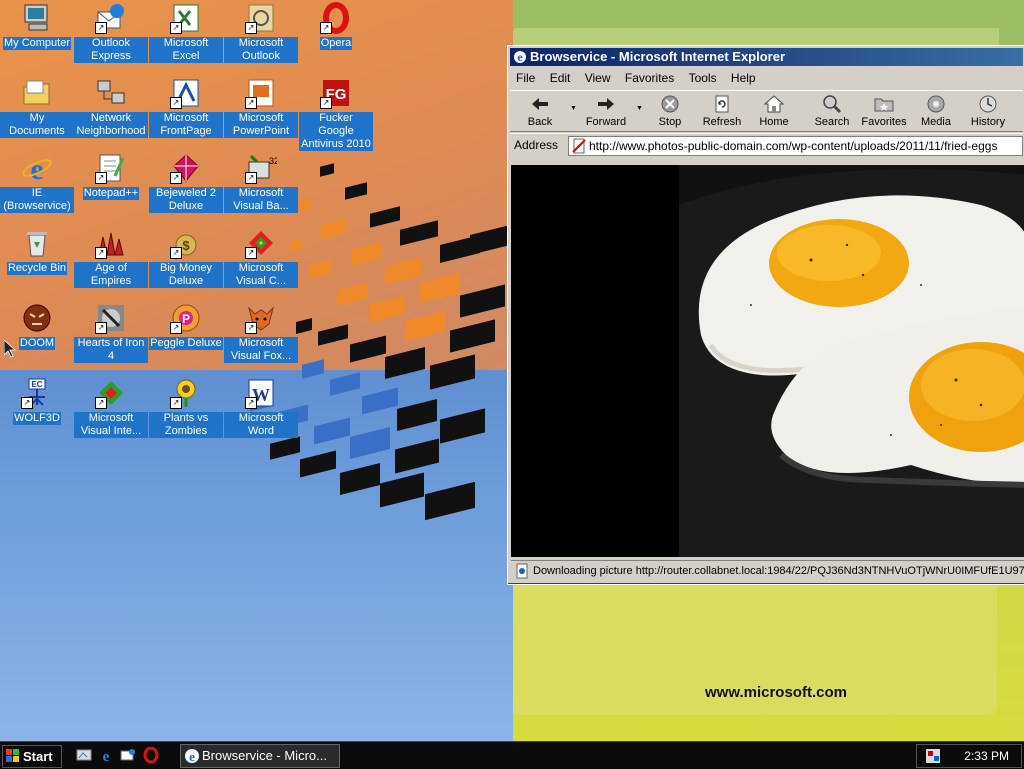 This screenshot has width=1024, height=769. I want to click on desktop-icon-peggle-deluxe: P ↗ Peggle Deluxe, so click(186, 326).